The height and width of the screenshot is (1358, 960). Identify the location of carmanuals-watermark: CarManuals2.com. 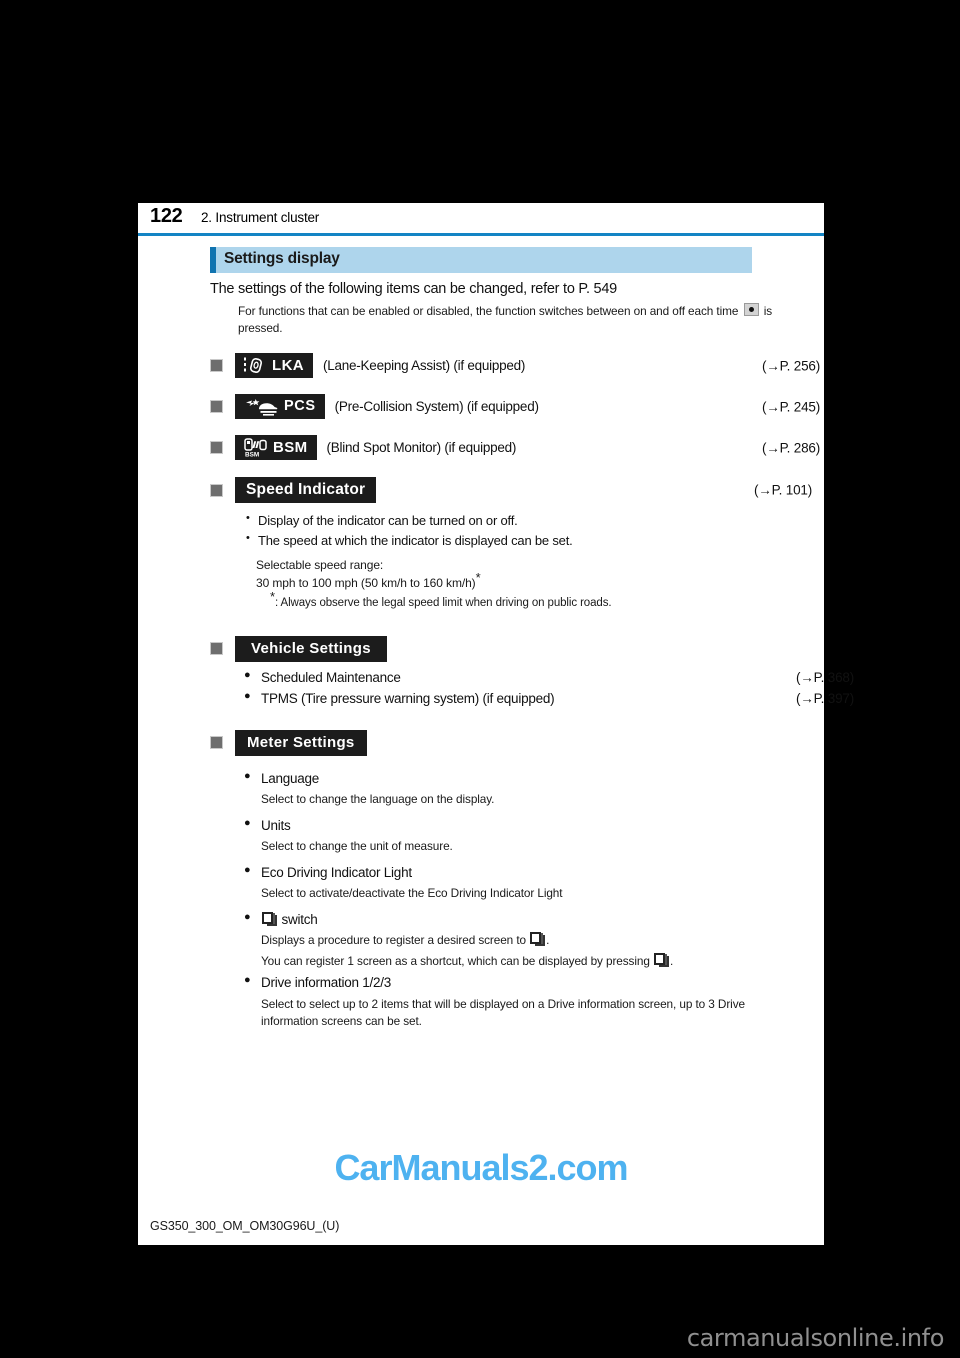
(481, 1167).